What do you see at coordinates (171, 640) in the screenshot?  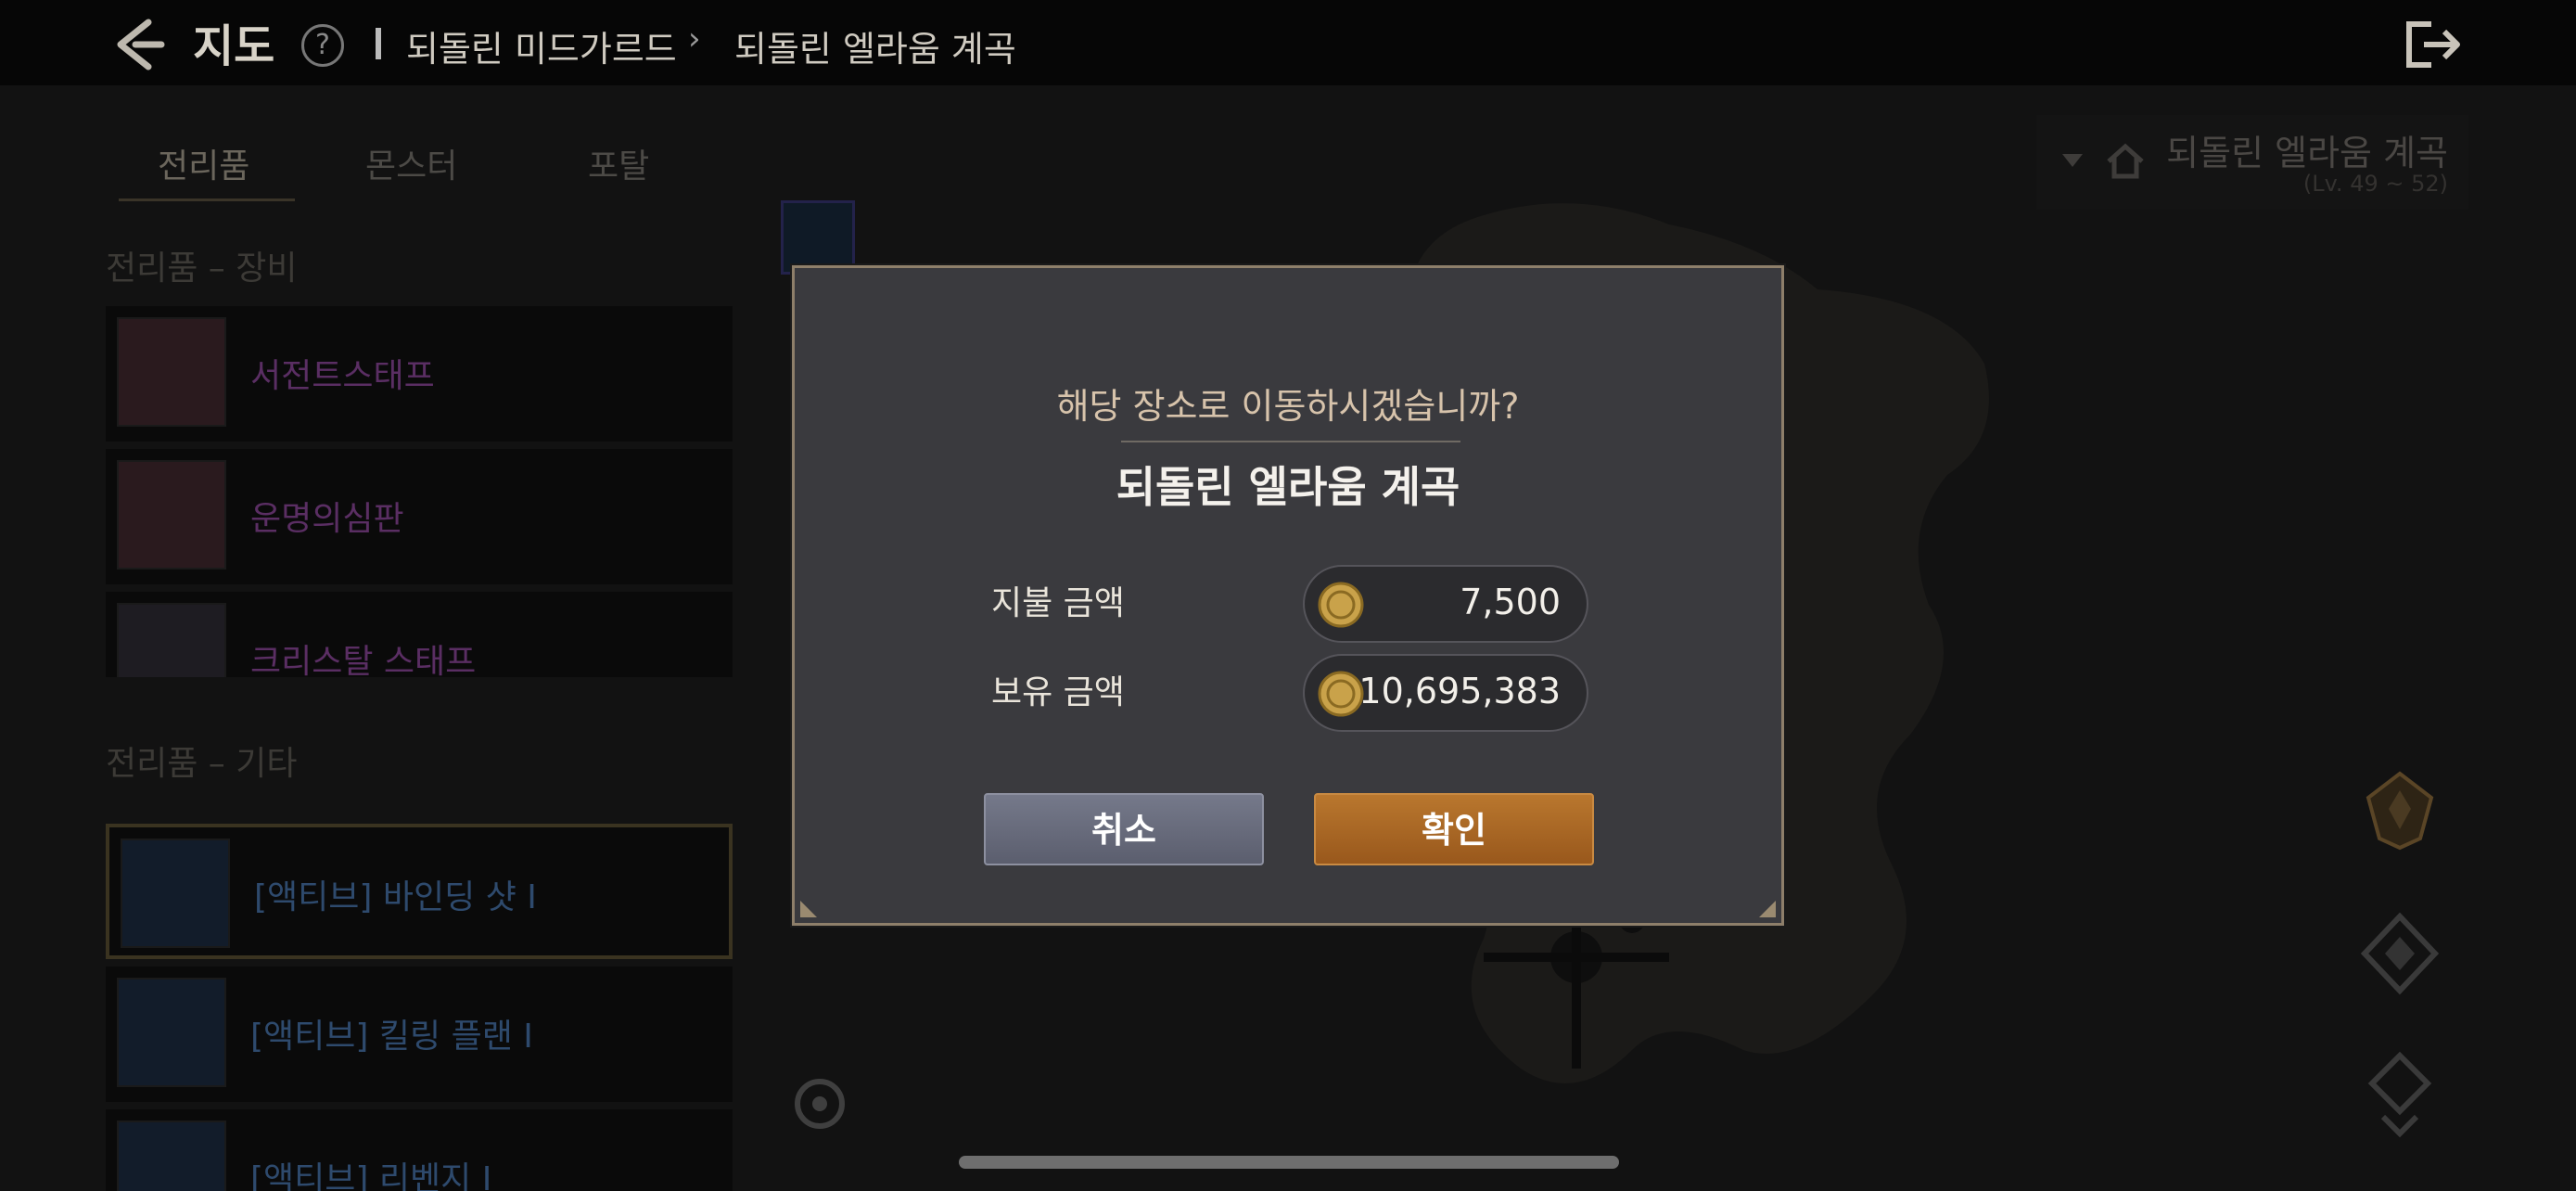 I see `crystal-staff-item-icon` at bounding box center [171, 640].